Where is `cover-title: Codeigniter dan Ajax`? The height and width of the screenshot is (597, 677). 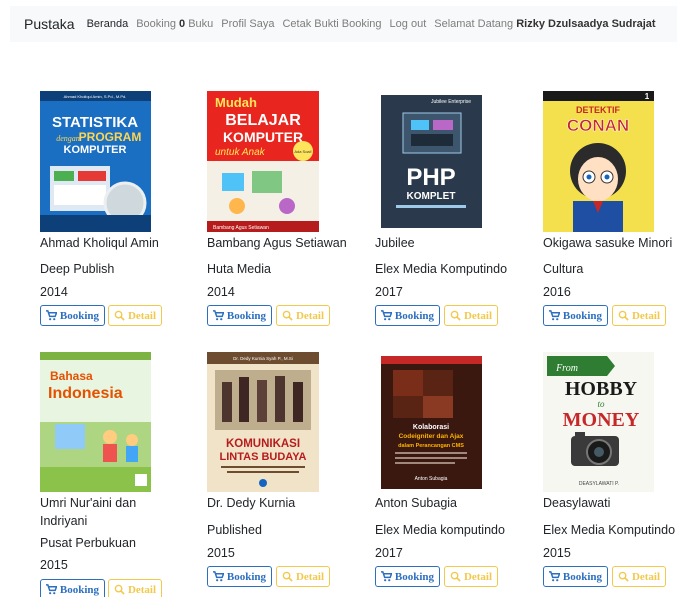 cover-title: Codeigniter dan Ajax is located at coordinates (431, 436).